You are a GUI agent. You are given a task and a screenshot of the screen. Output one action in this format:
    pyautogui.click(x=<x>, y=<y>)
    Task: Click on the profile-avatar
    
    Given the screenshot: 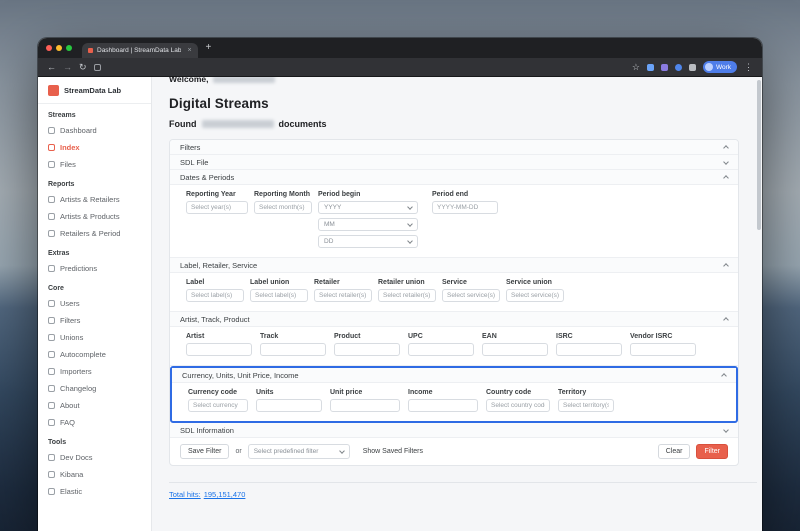 What is the action you would take?
    pyautogui.click(x=708, y=67)
    